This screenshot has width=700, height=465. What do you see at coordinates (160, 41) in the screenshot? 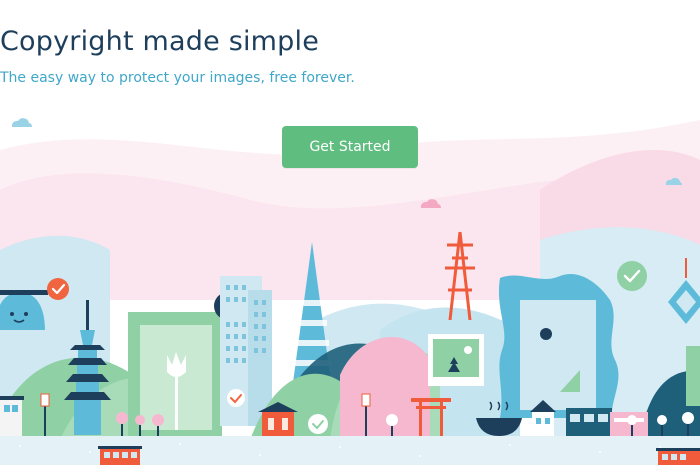
I see `hero-title: Copyright made simple` at bounding box center [160, 41].